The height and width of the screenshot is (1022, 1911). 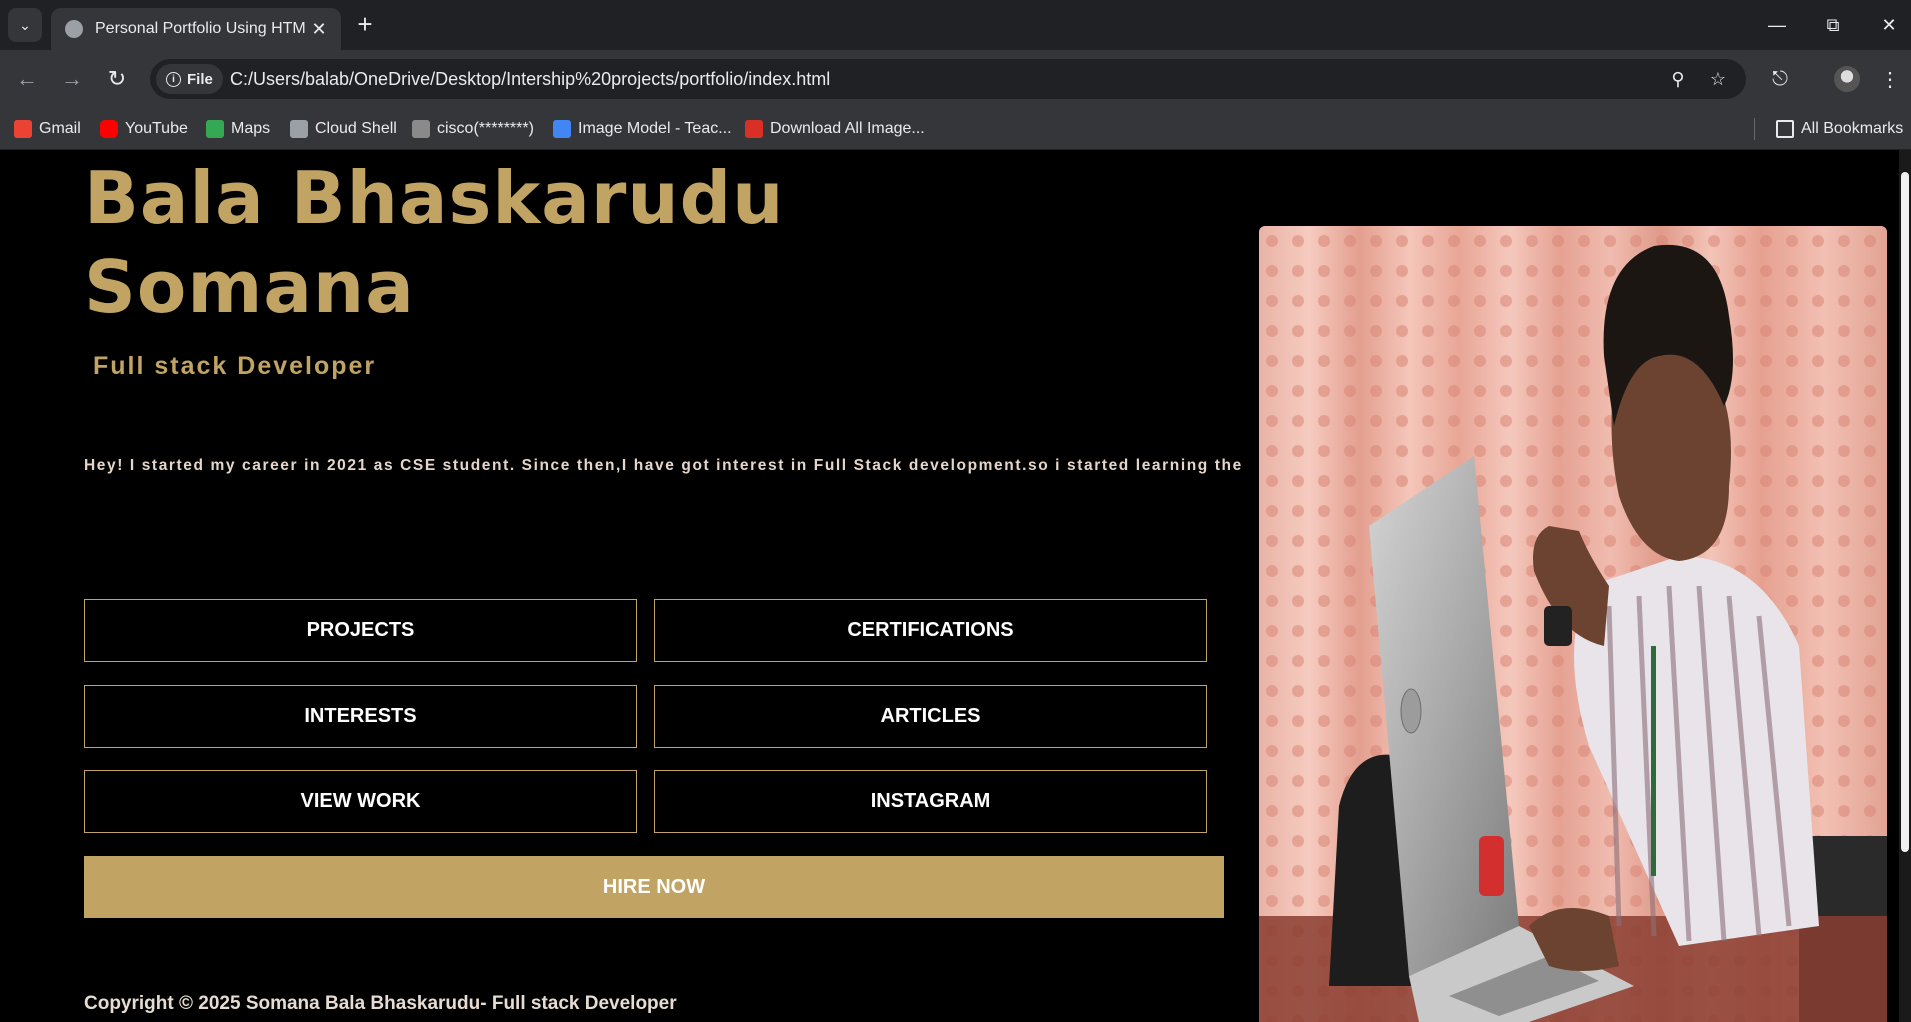 I want to click on site-info-chip: i File, so click(x=189, y=79).